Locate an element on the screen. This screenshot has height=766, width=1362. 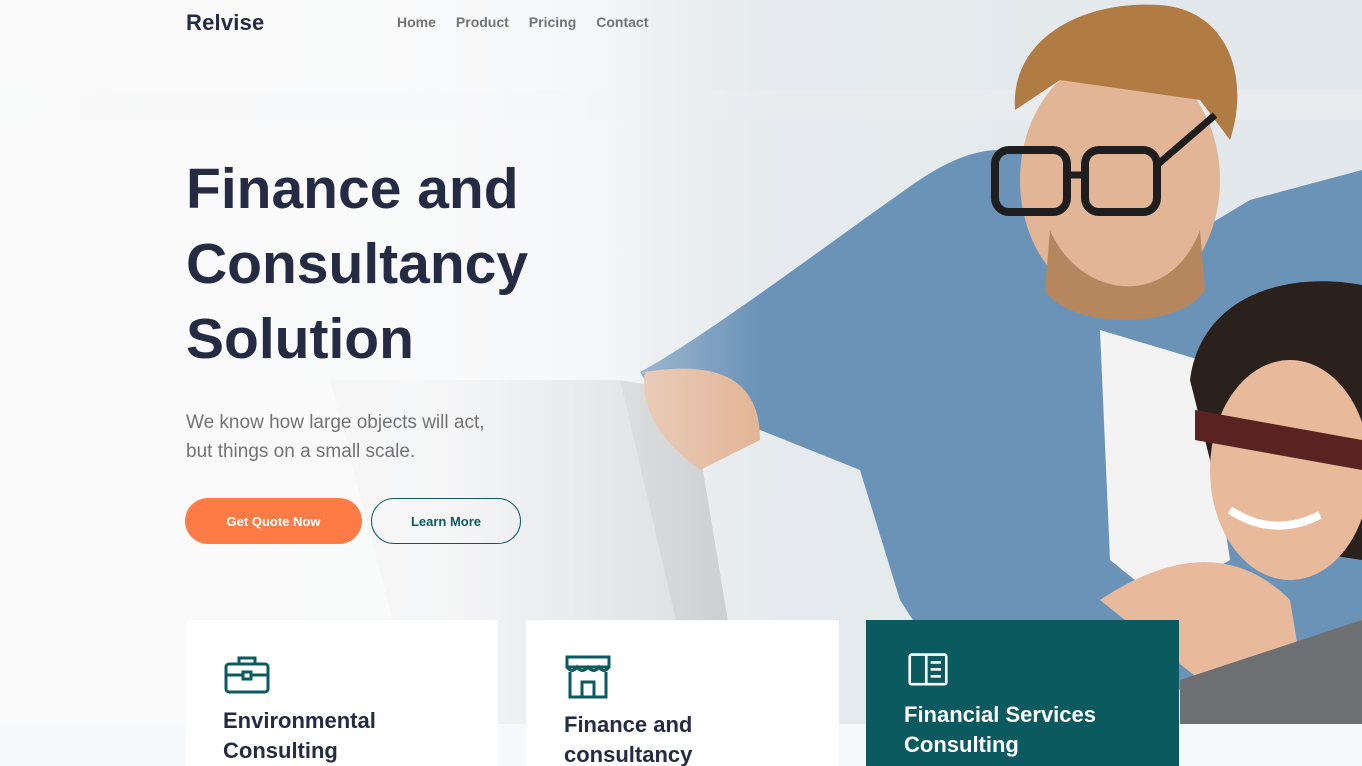
nav-product: Product is located at coordinates (482, 22).